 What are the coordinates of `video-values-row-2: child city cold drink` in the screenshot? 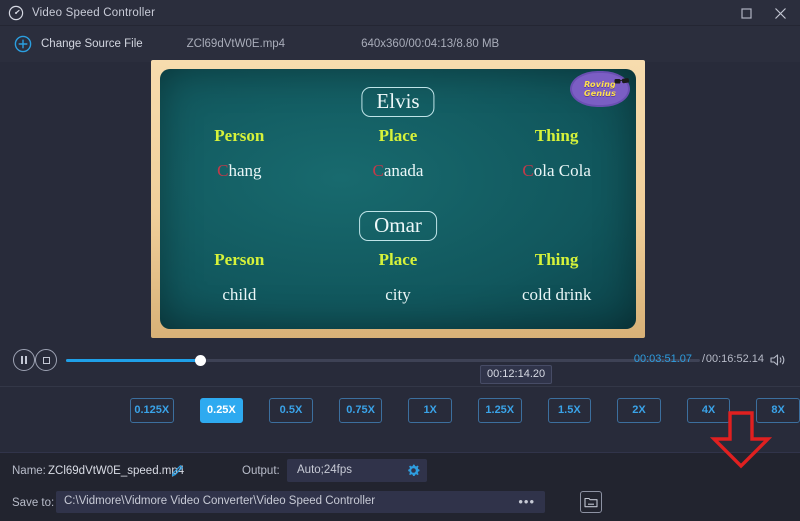 It's located at (398, 295).